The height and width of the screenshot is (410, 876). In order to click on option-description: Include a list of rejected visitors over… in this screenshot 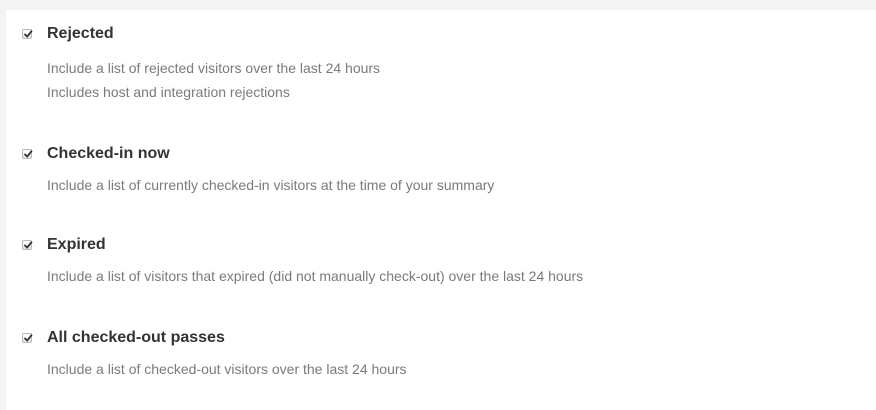, I will do `click(214, 68)`.